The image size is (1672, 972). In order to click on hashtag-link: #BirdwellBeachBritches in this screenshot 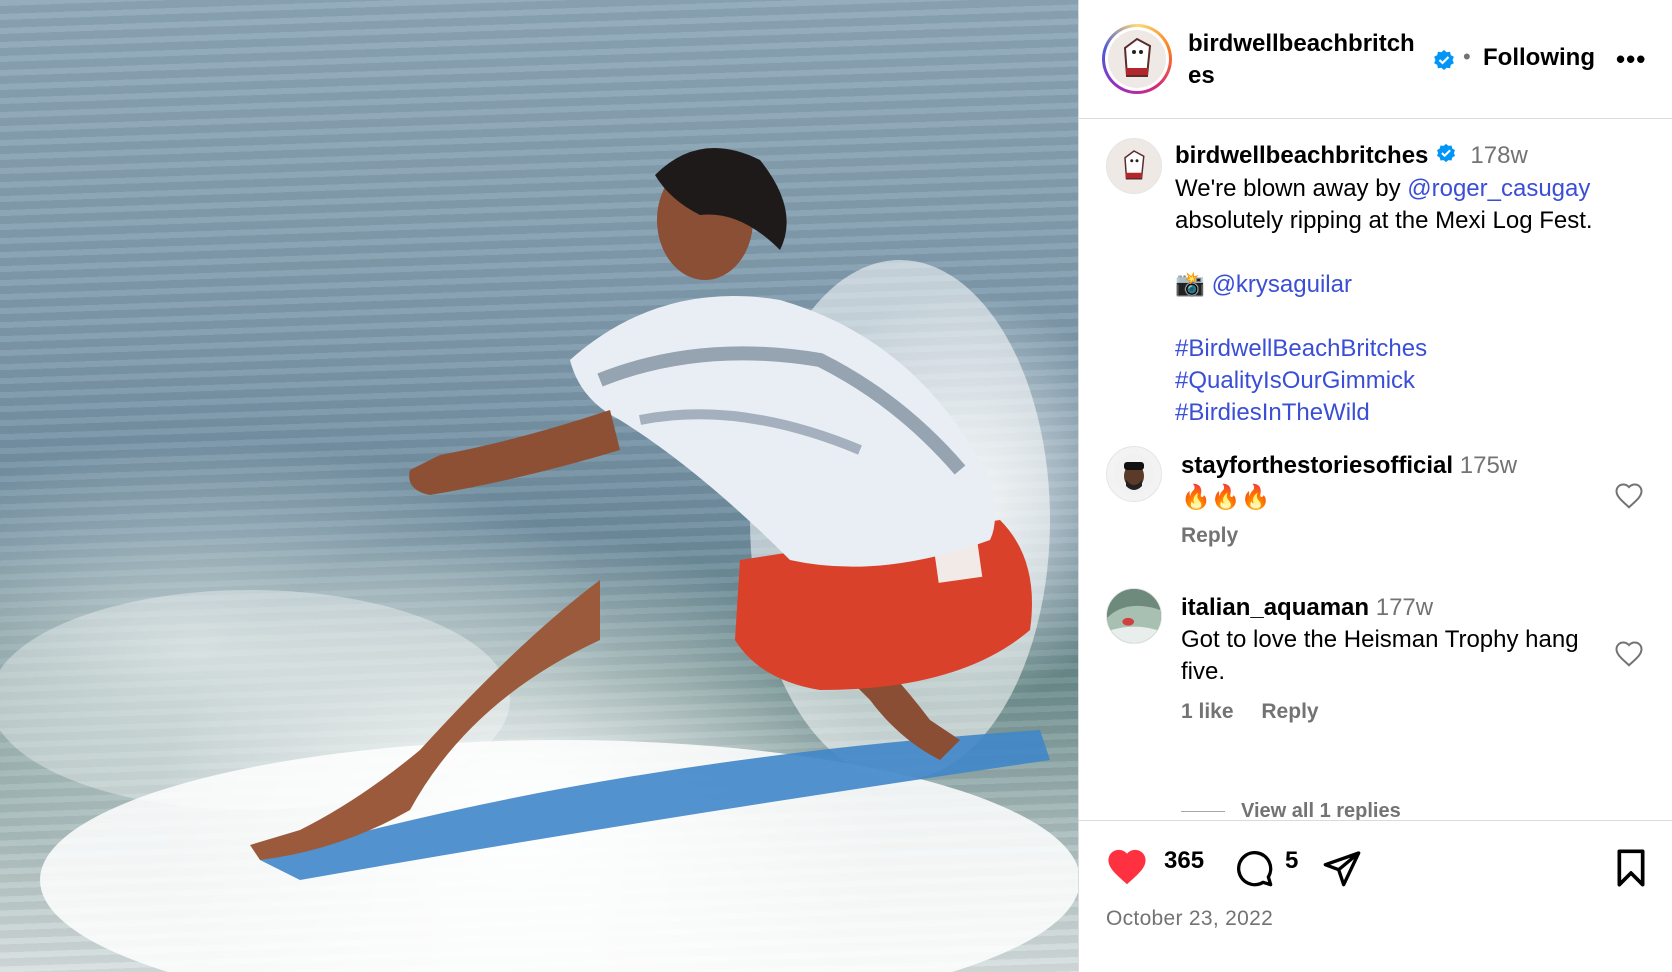, I will do `click(1415, 349)`.